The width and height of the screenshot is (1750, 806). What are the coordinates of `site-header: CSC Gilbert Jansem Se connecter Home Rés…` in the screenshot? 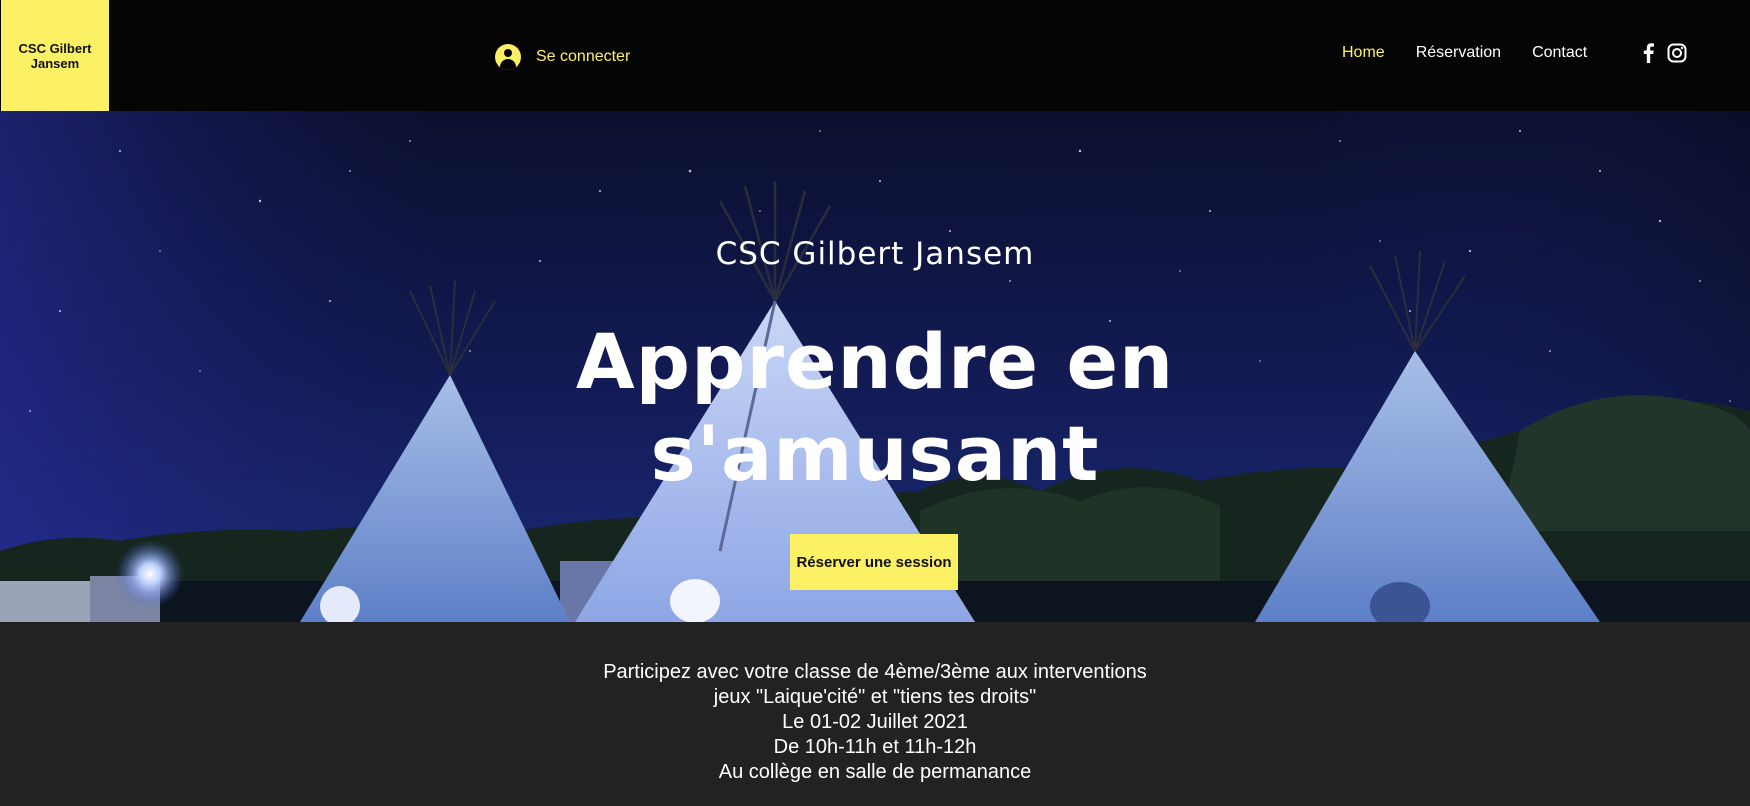 It's located at (875, 55).